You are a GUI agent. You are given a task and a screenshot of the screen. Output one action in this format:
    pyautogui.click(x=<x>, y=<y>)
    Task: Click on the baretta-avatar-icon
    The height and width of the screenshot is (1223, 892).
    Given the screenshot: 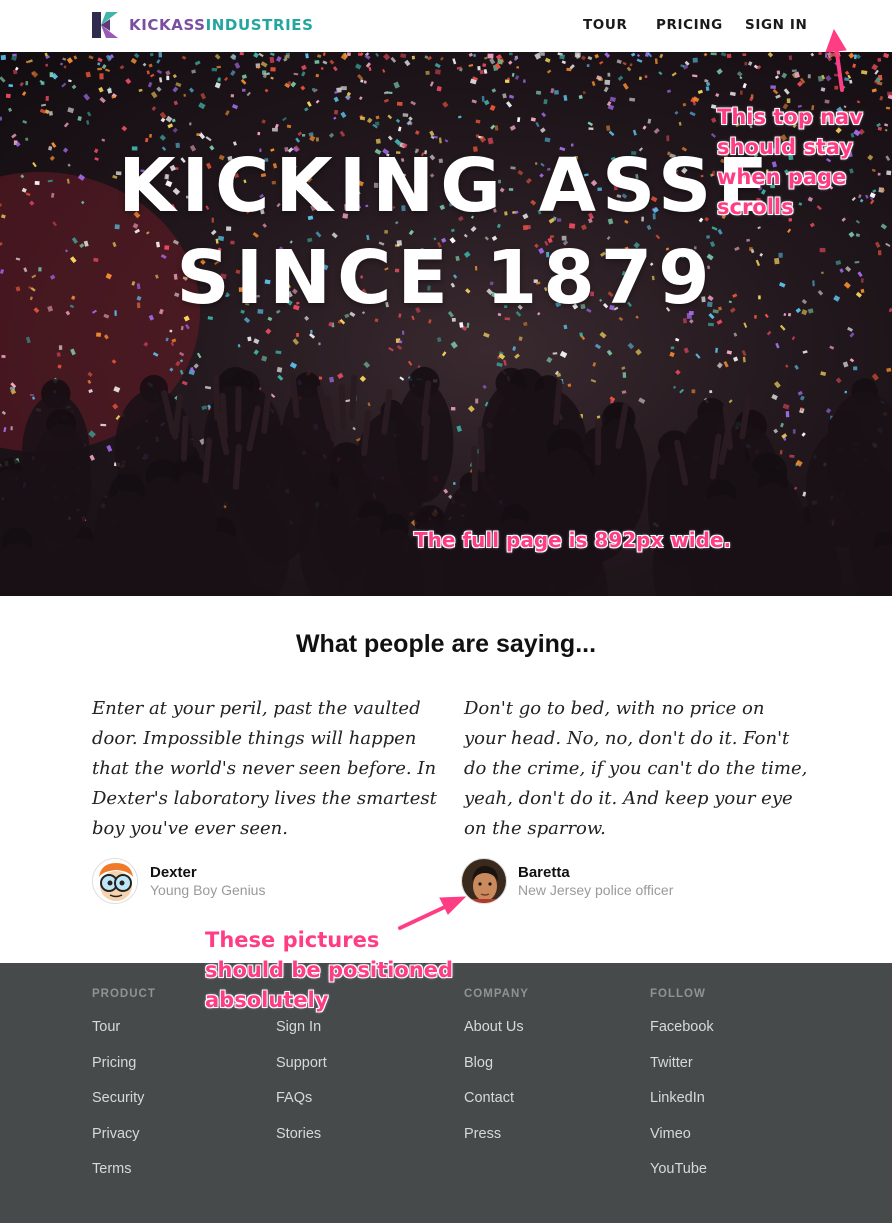 What is the action you would take?
    pyautogui.click(x=484, y=881)
    